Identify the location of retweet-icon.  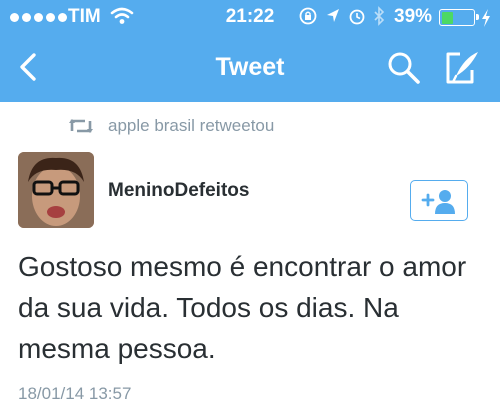
(81, 126).